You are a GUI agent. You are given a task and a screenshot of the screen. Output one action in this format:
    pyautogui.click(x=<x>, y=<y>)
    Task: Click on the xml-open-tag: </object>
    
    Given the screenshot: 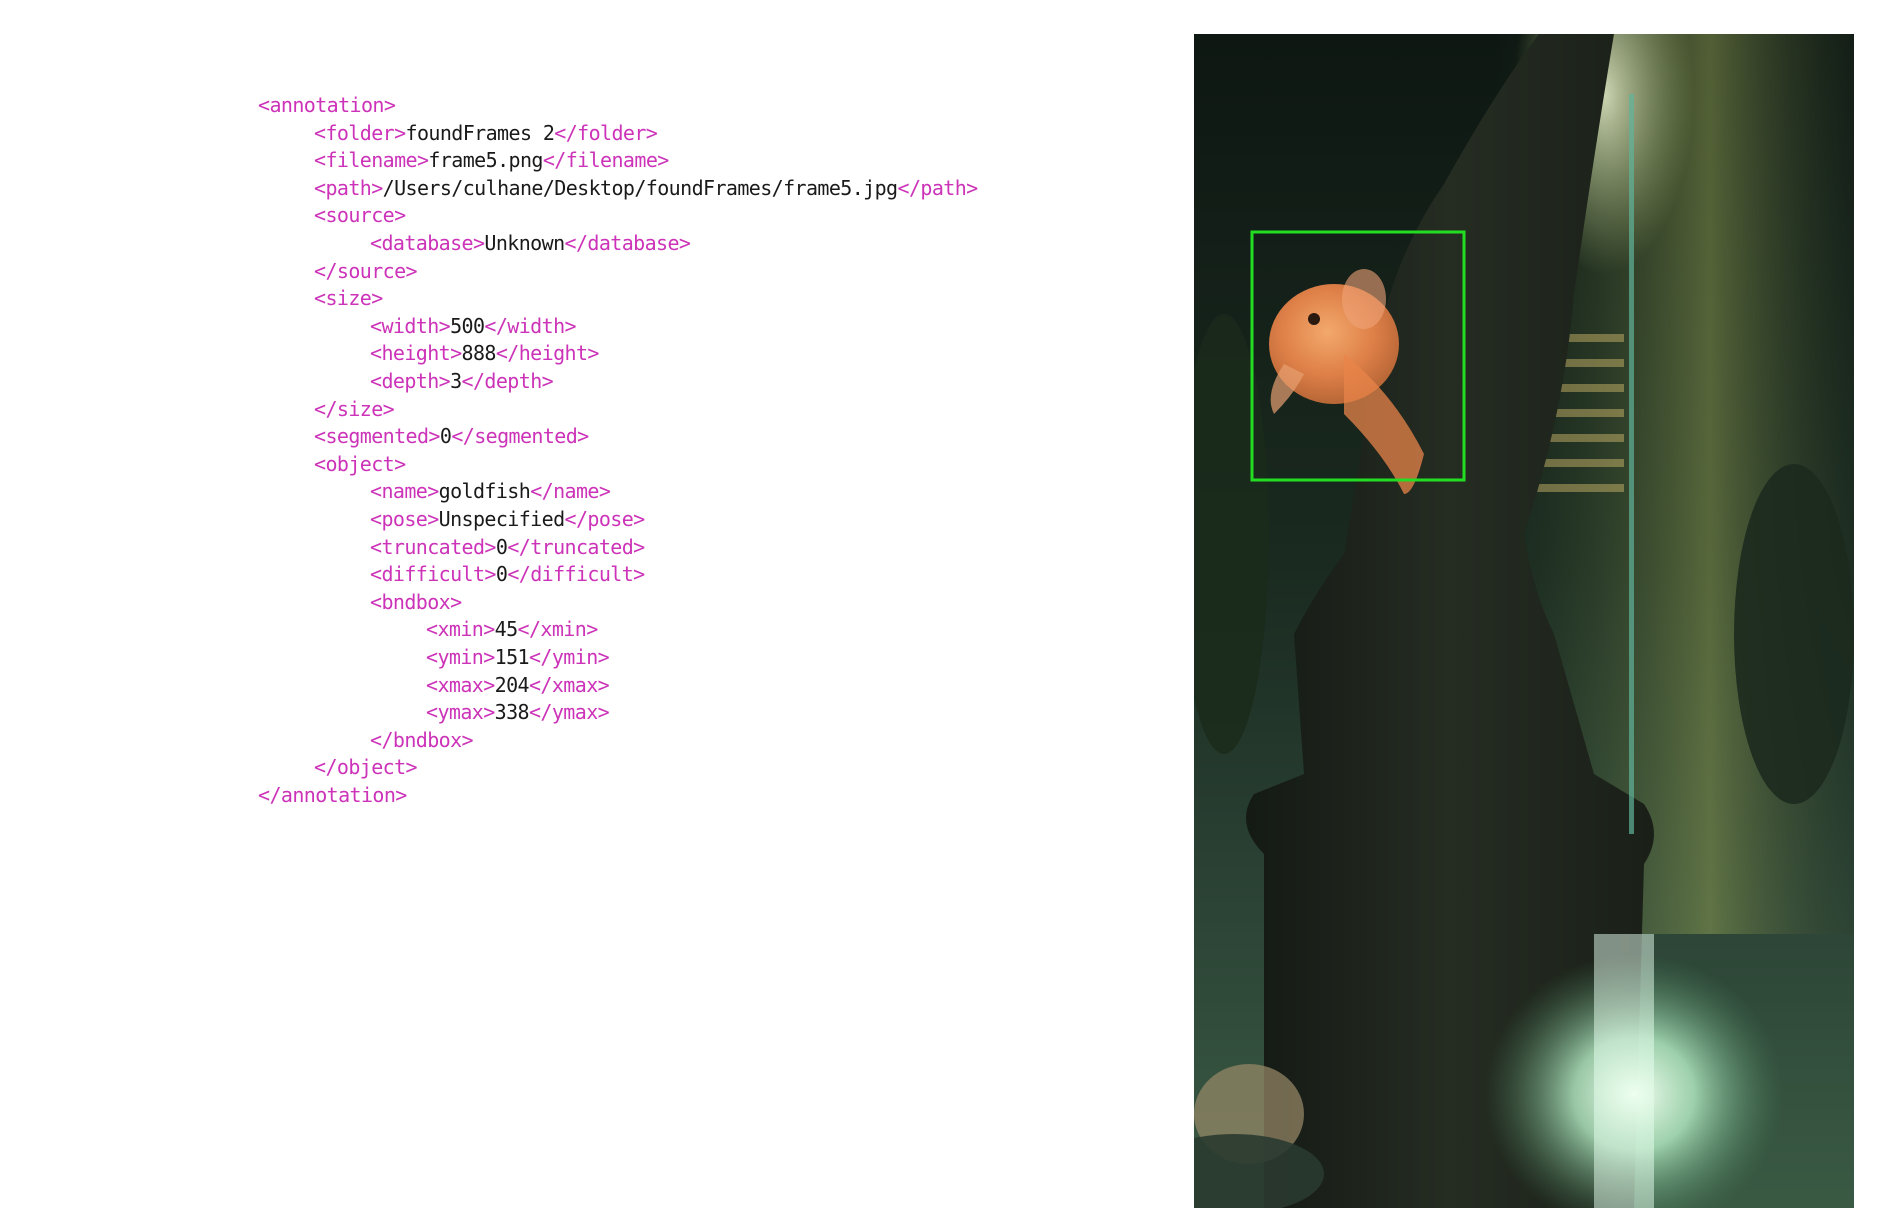 What is the action you would take?
    pyautogui.click(x=366, y=767)
    